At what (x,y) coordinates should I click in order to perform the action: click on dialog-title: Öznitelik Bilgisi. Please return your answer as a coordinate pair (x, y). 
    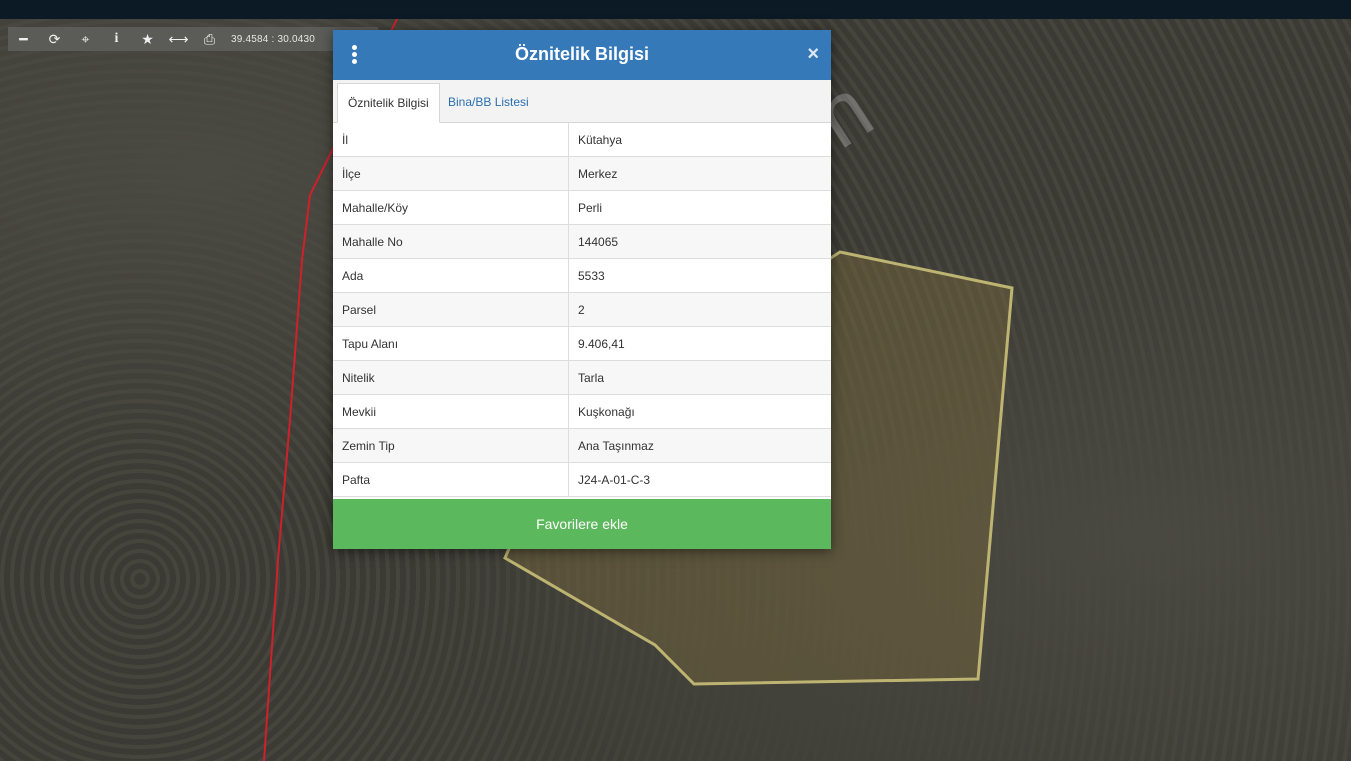
    Looking at the image, I should click on (582, 54).